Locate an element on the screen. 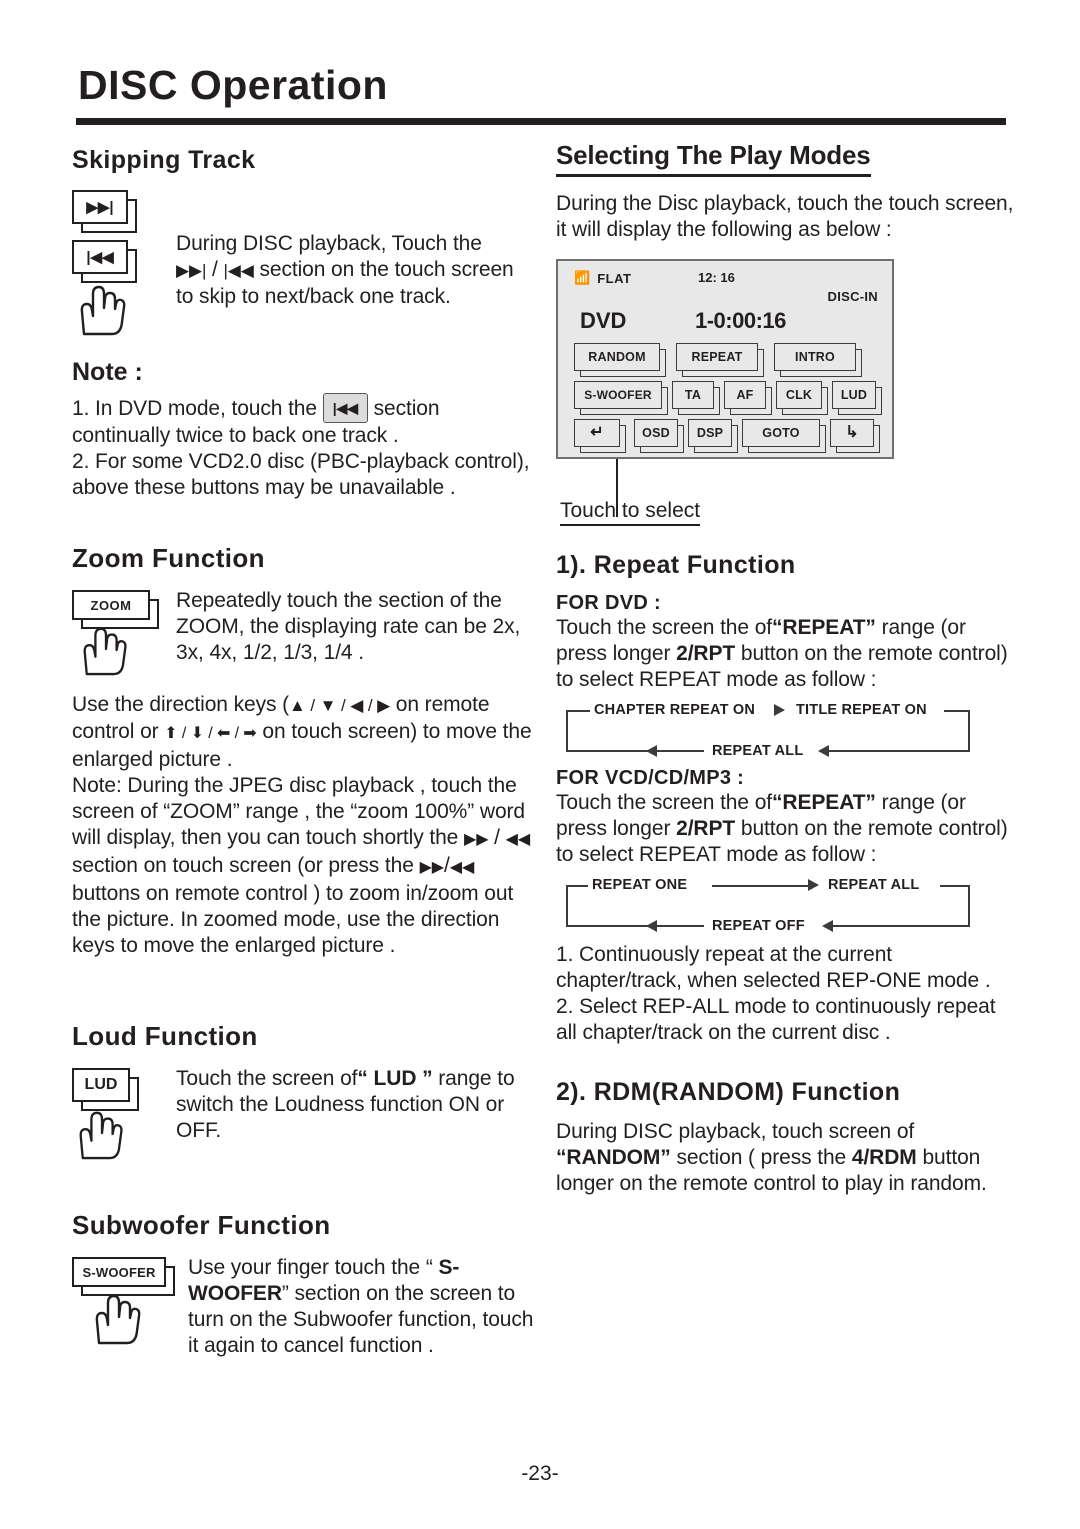 The width and height of the screenshot is (1080, 1529). prev-track-glyph: |◀◀ is located at coordinates (238, 270).